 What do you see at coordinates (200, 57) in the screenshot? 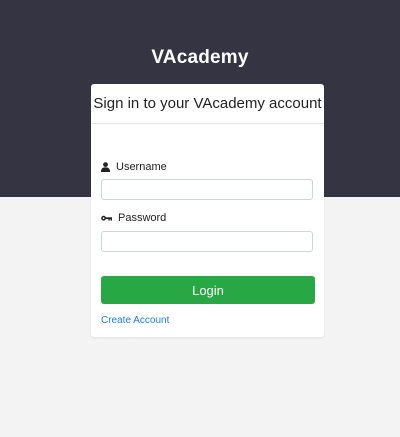
I see `brand-title: VAcademy` at bounding box center [200, 57].